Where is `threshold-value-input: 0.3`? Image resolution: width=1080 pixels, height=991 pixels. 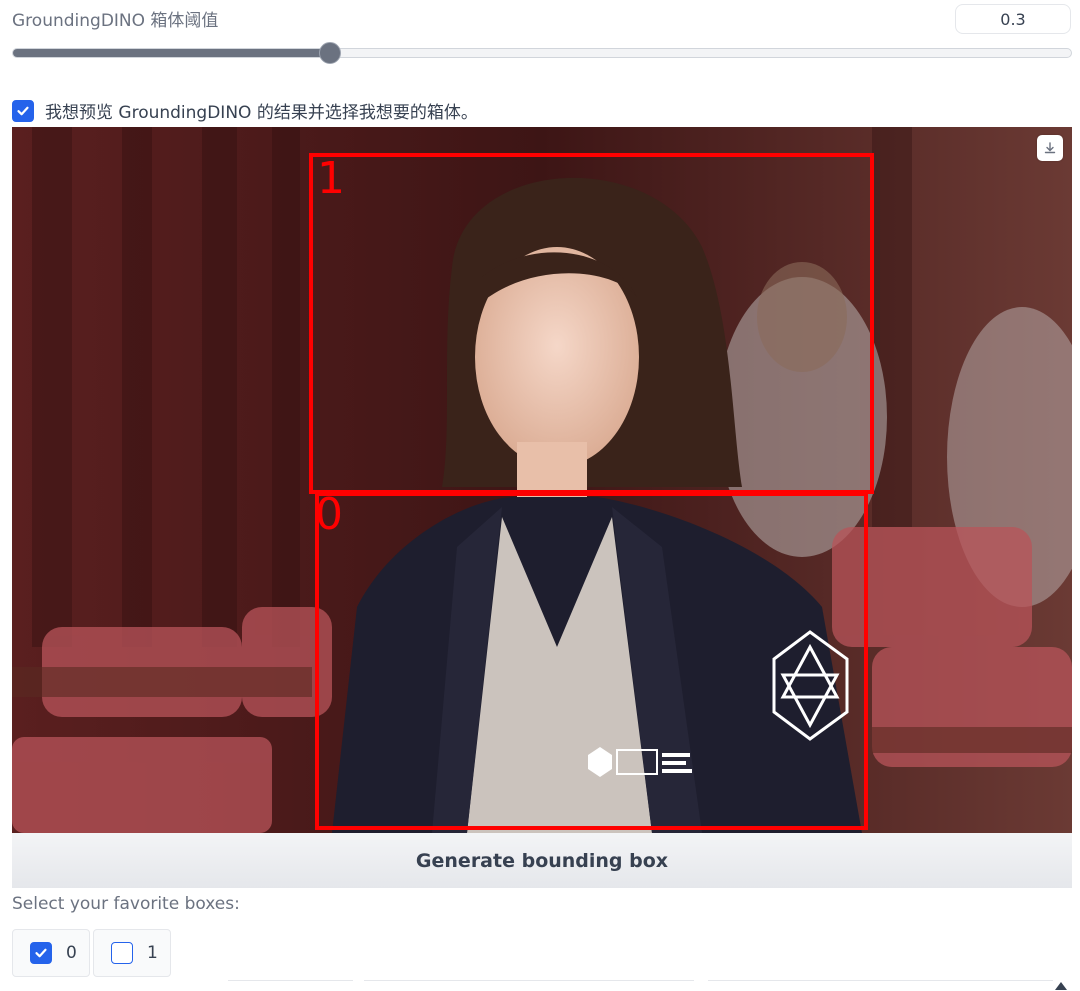
threshold-value-input: 0.3 is located at coordinates (1013, 19).